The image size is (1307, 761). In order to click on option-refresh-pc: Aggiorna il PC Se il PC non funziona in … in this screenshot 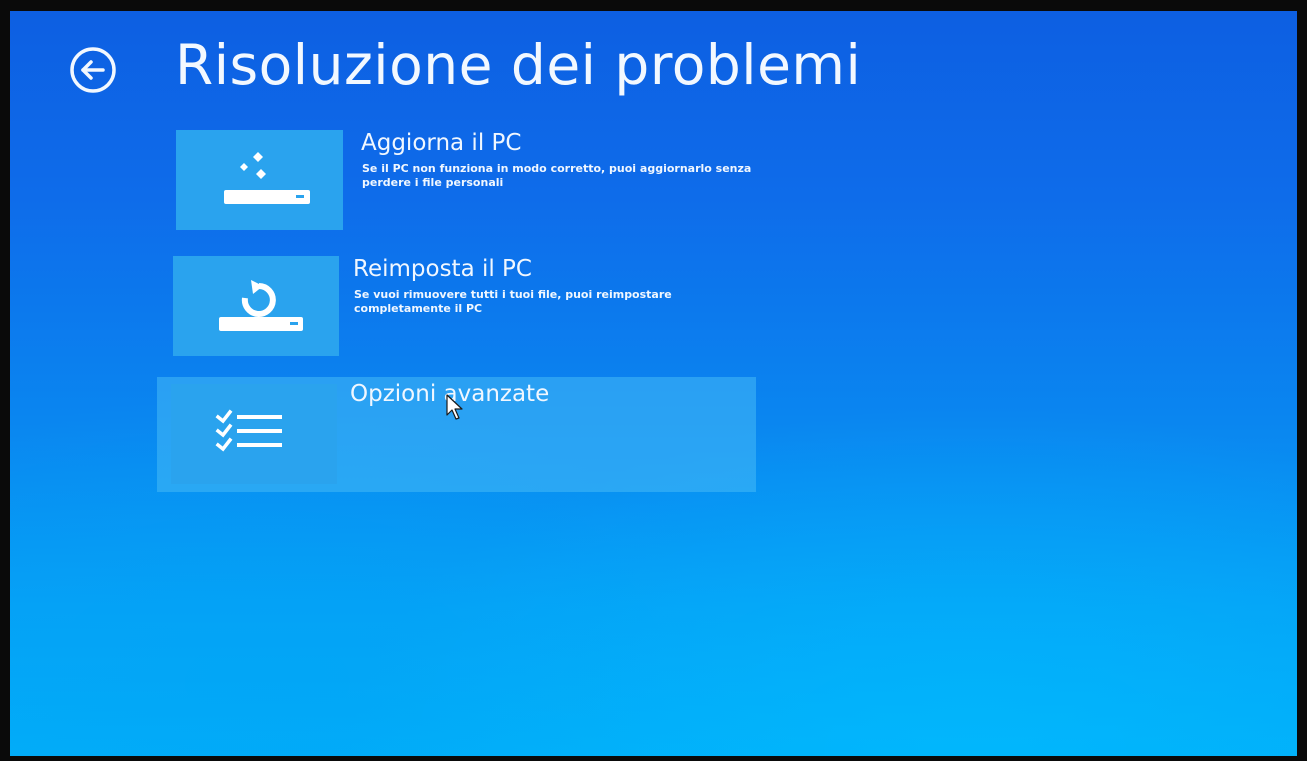, I will do `click(476, 181)`.